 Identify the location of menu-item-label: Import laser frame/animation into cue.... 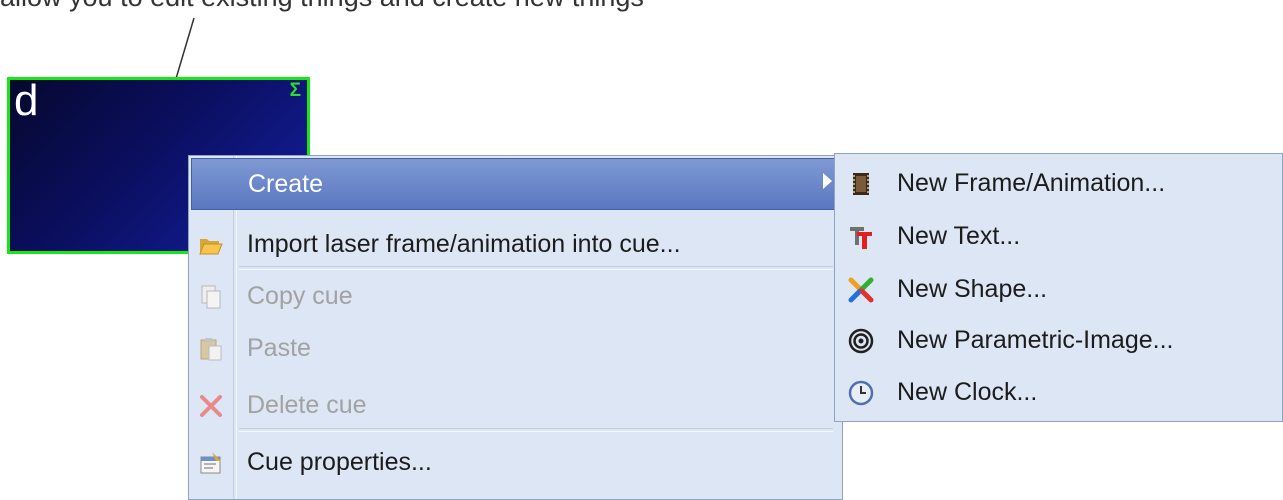
(464, 244).